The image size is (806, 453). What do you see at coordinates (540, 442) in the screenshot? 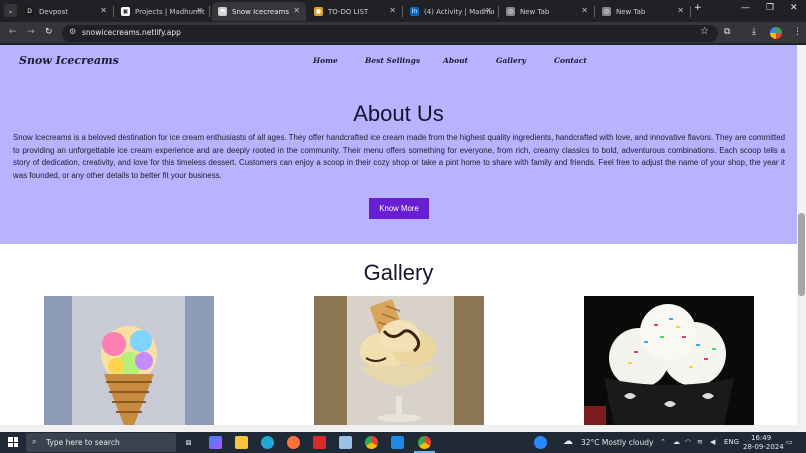
I see `copilot-tray-icon` at bounding box center [540, 442].